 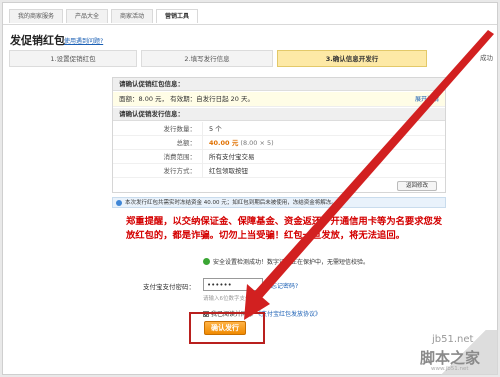 I want to click on scope-label: 消费范围：, so click(x=158, y=157).